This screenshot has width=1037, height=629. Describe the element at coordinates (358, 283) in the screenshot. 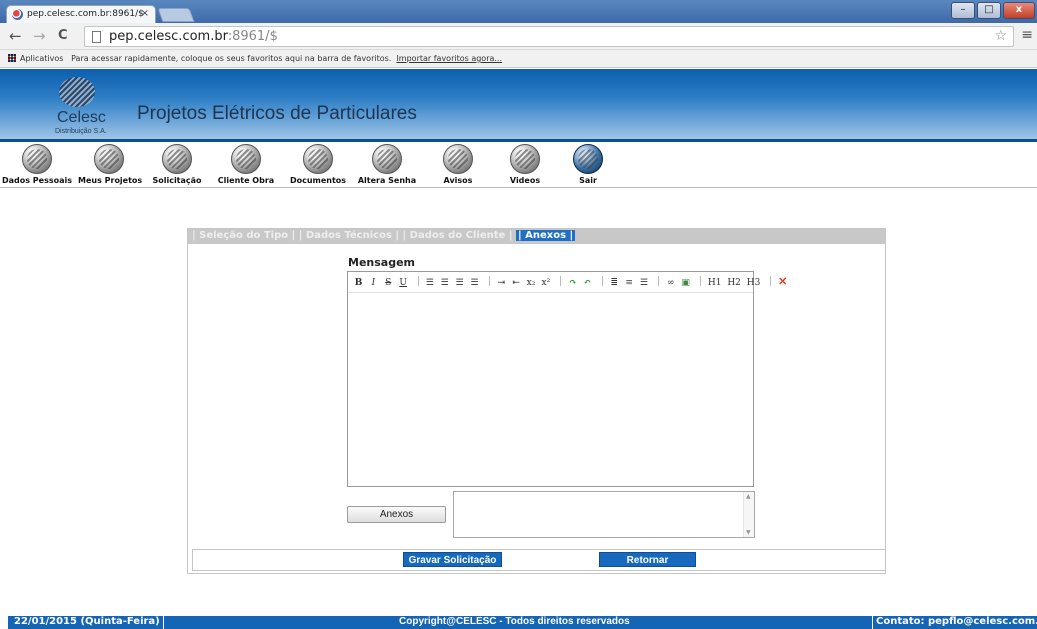

I see `bold-button: B` at that location.